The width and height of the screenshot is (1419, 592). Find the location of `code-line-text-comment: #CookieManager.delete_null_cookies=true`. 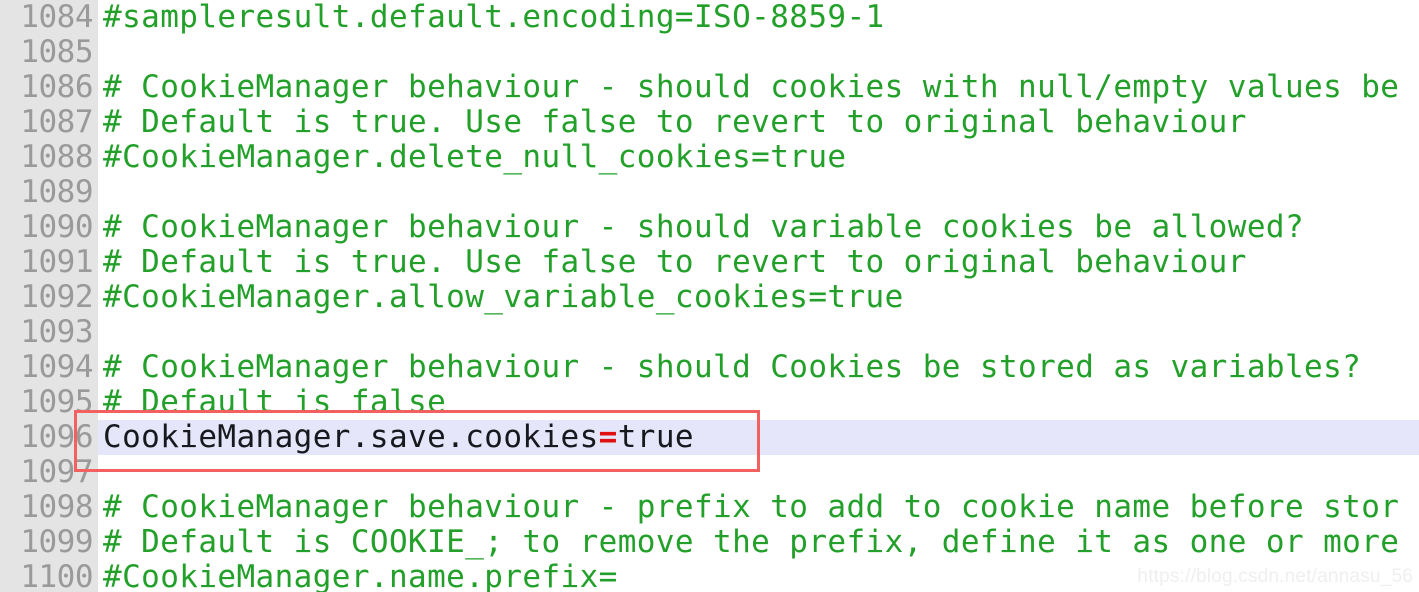

code-line-text-comment: #CookieManager.delete_null_cookies=true is located at coordinates (475, 157).